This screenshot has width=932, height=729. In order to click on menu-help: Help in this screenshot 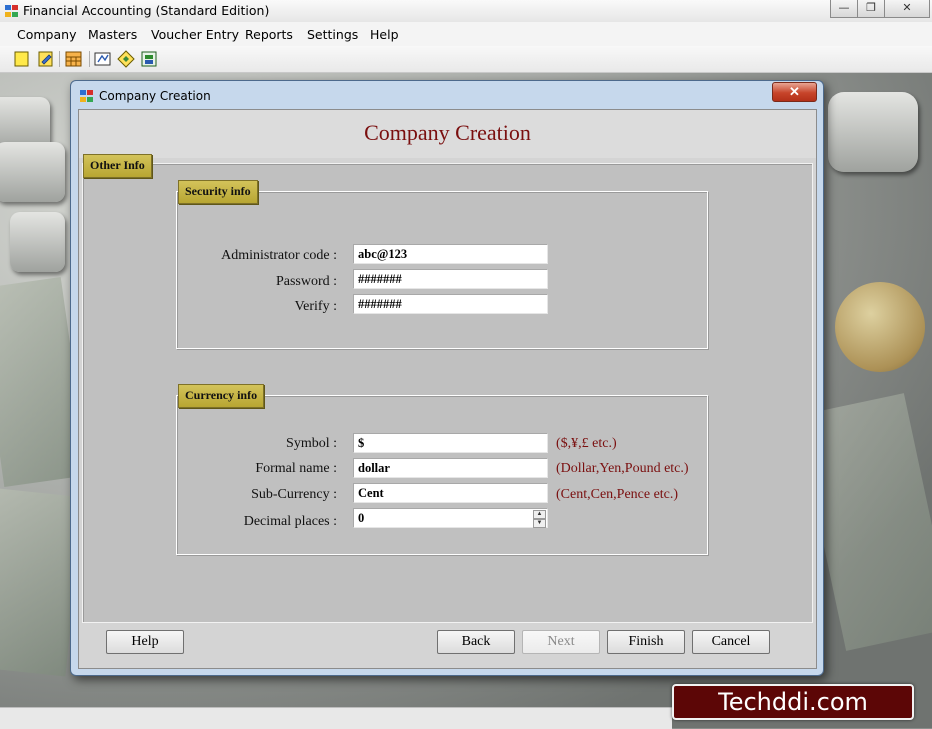, I will do `click(384, 34)`.